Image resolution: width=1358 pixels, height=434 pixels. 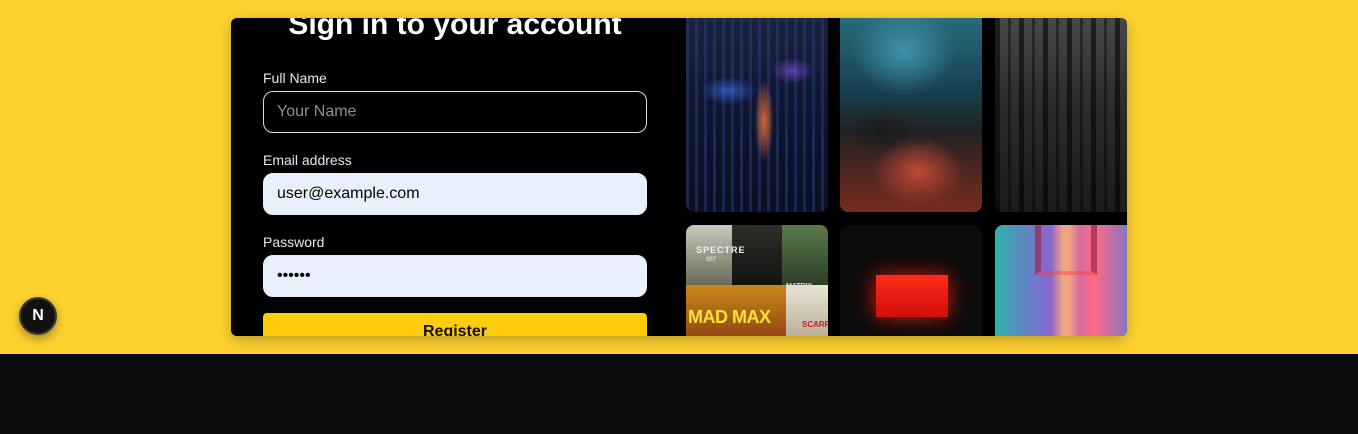 What do you see at coordinates (1061, 115) in the screenshot?
I see `gallery-image-dark-forest` at bounding box center [1061, 115].